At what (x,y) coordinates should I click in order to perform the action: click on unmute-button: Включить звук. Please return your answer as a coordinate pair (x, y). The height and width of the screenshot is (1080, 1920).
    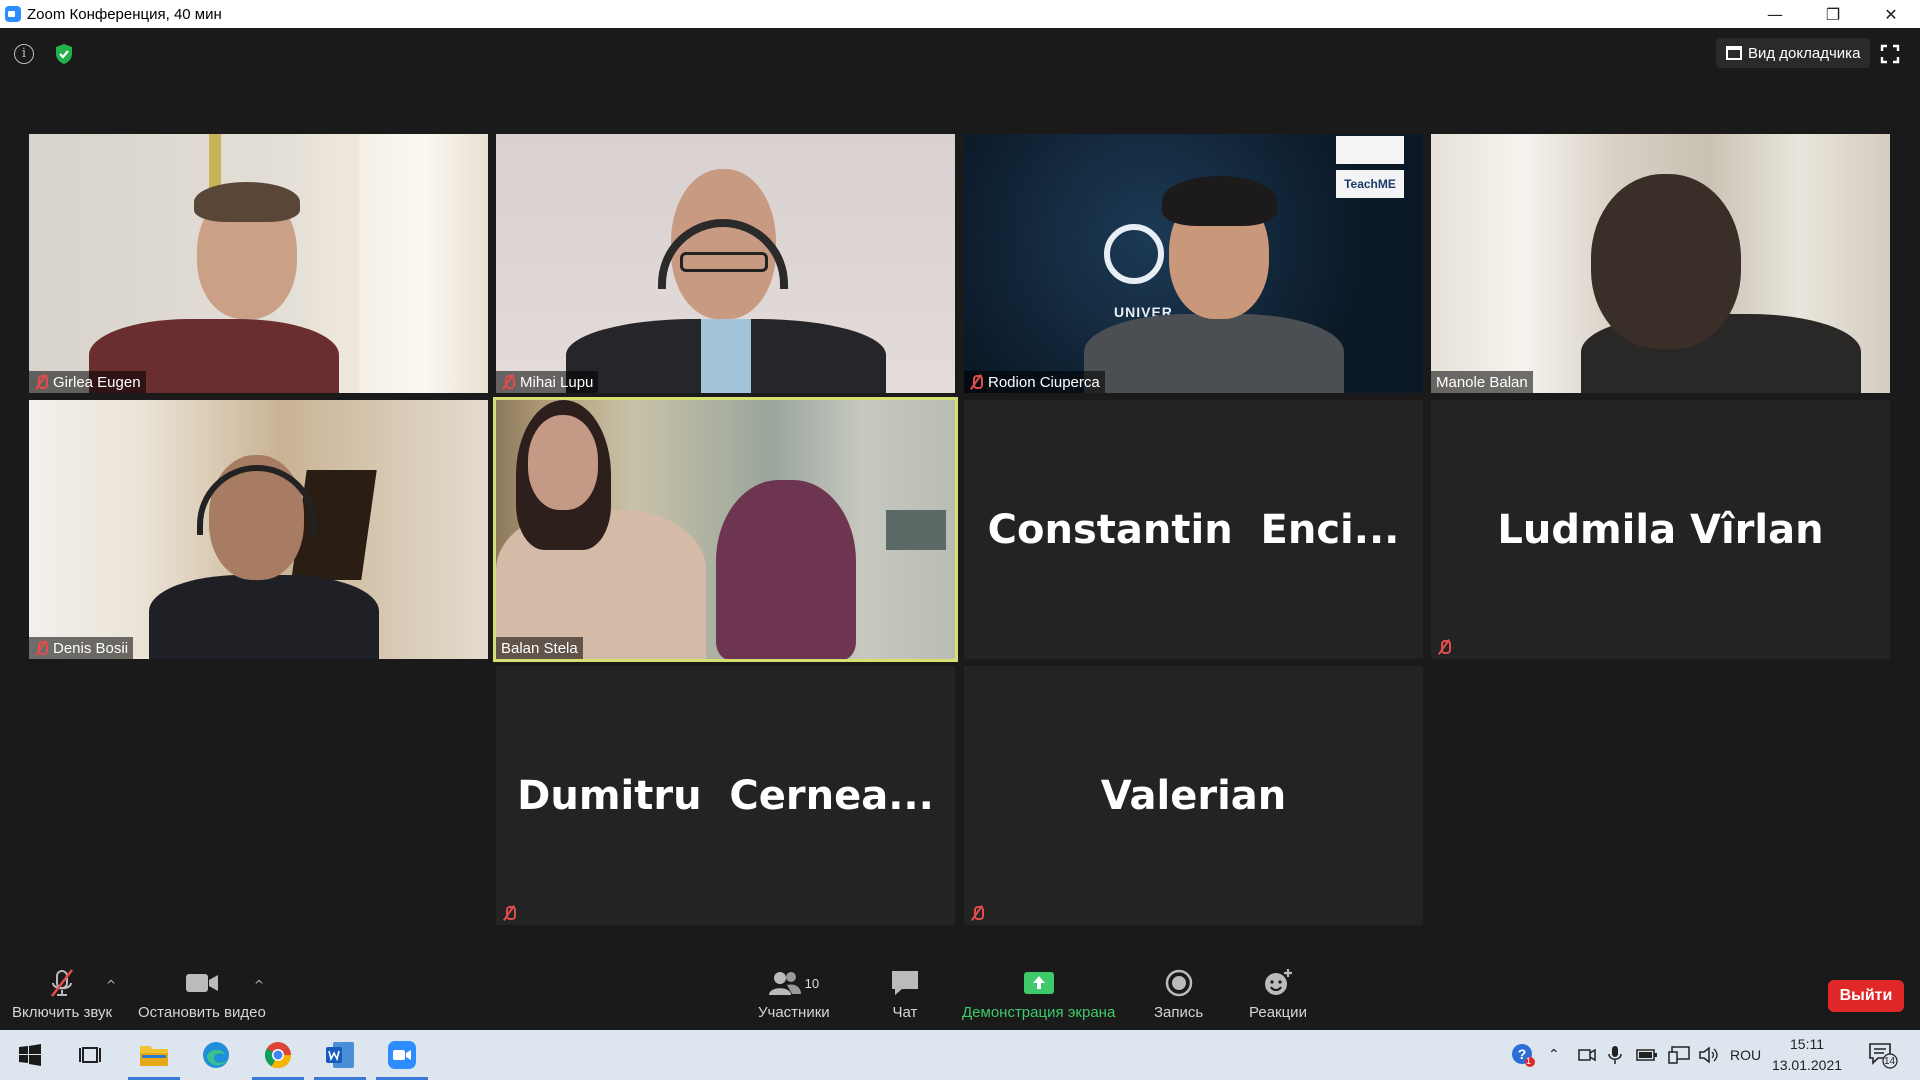
    Looking at the image, I should click on (62, 994).